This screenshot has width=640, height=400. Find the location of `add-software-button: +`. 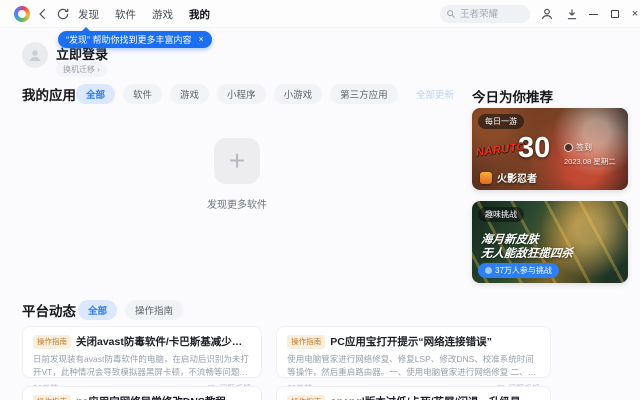

add-software-button: + is located at coordinates (237, 161).